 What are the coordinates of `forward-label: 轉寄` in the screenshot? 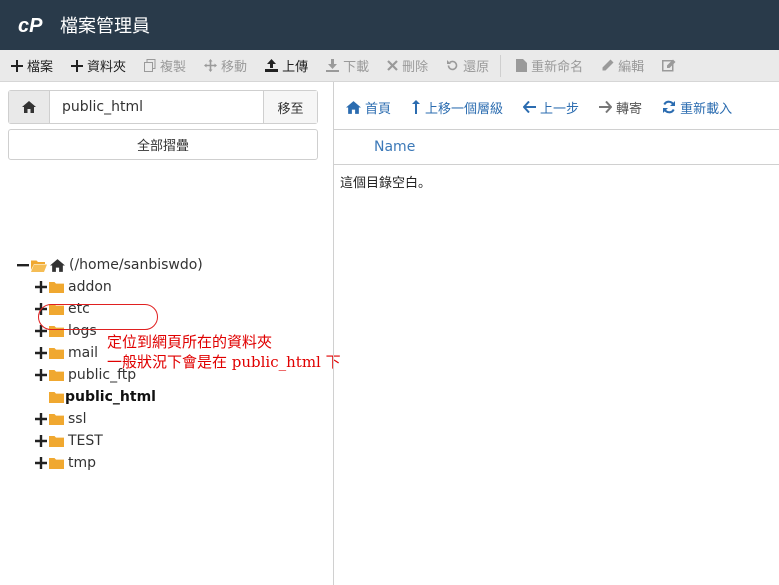 It's located at (629, 109).